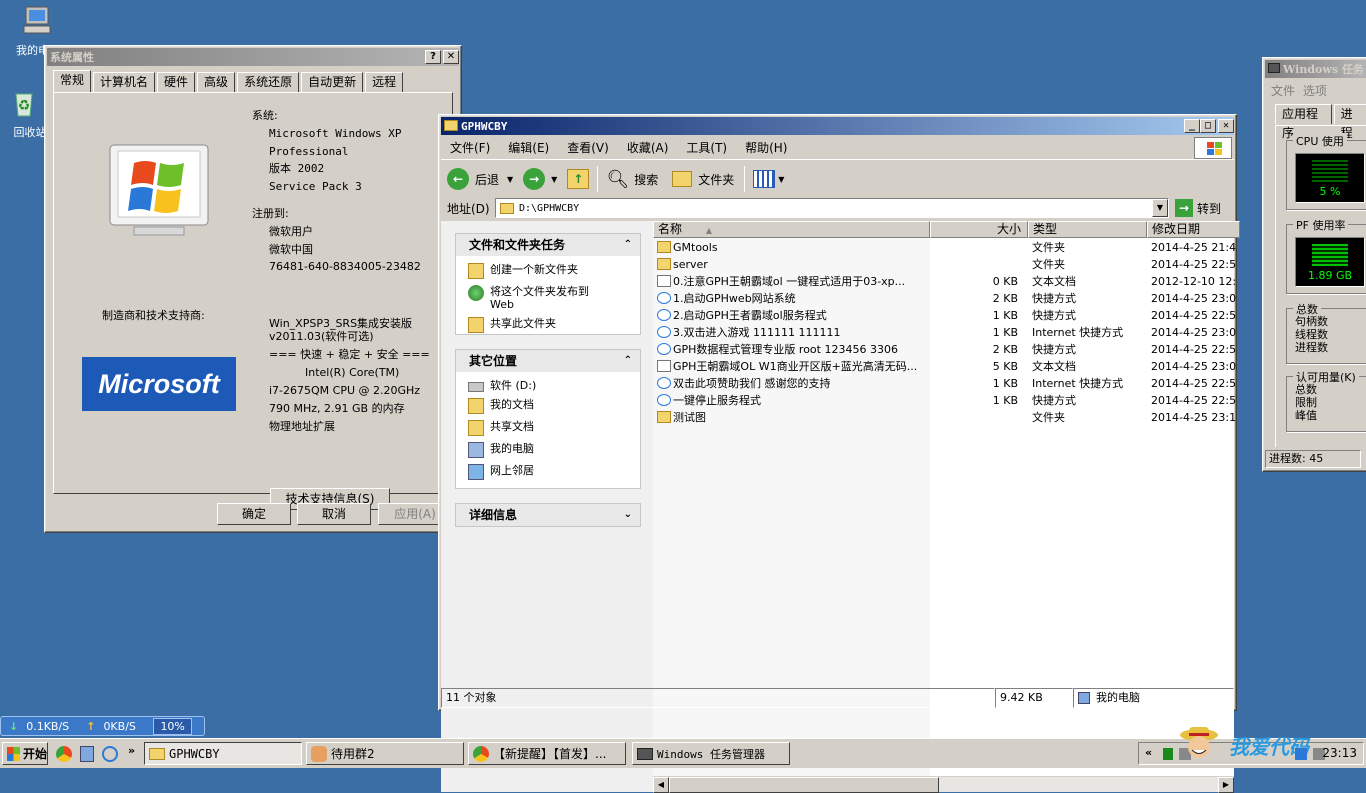 The image size is (1366, 793). What do you see at coordinates (1194, 247) in the screenshot?
I see `file-date: 2014-4-25 21:4` at bounding box center [1194, 247].